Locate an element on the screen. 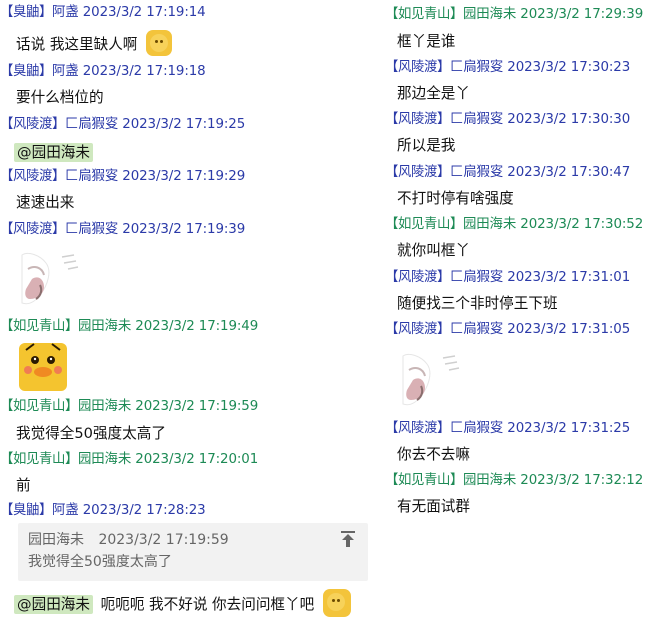 Image resolution: width=660 pixels, height=623 pixels. message-time: 2023/3/2 17:19:39 is located at coordinates (184, 229).